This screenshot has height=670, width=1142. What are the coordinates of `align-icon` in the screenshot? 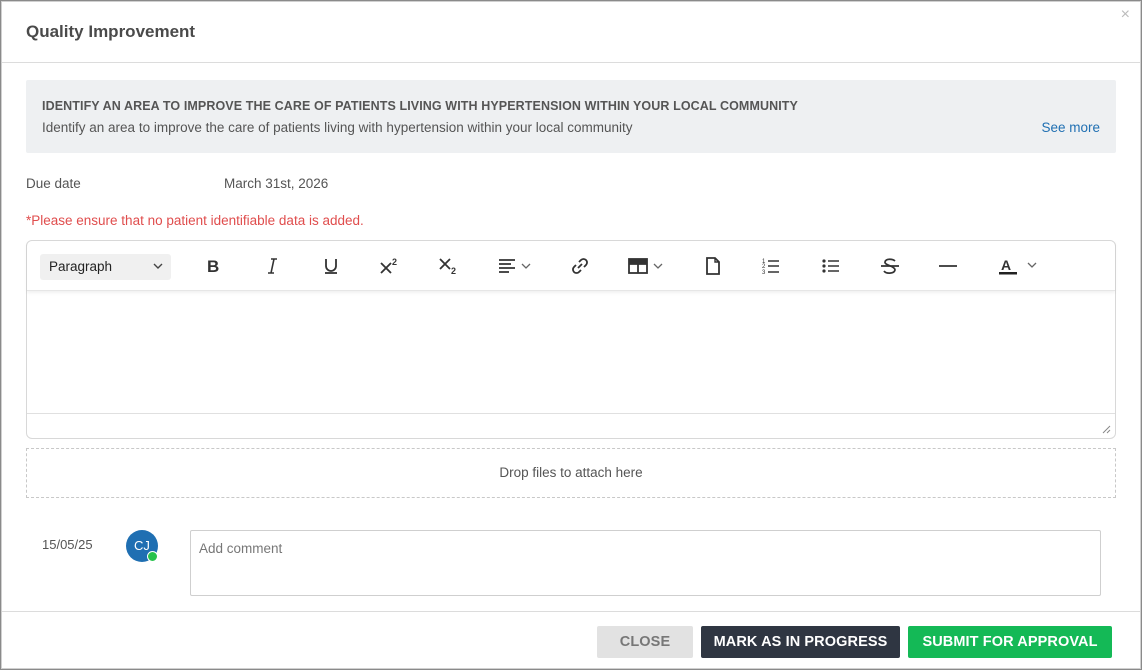 It's located at (515, 266).